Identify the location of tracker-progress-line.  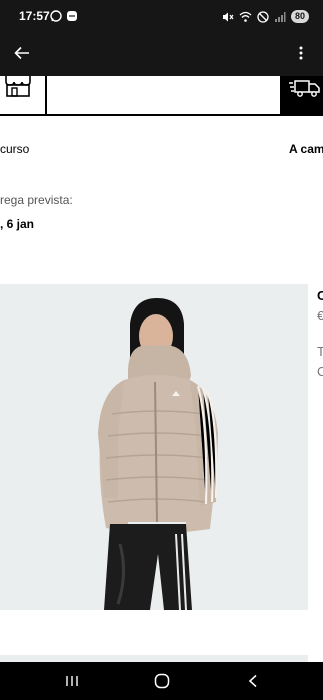
(164, 115).